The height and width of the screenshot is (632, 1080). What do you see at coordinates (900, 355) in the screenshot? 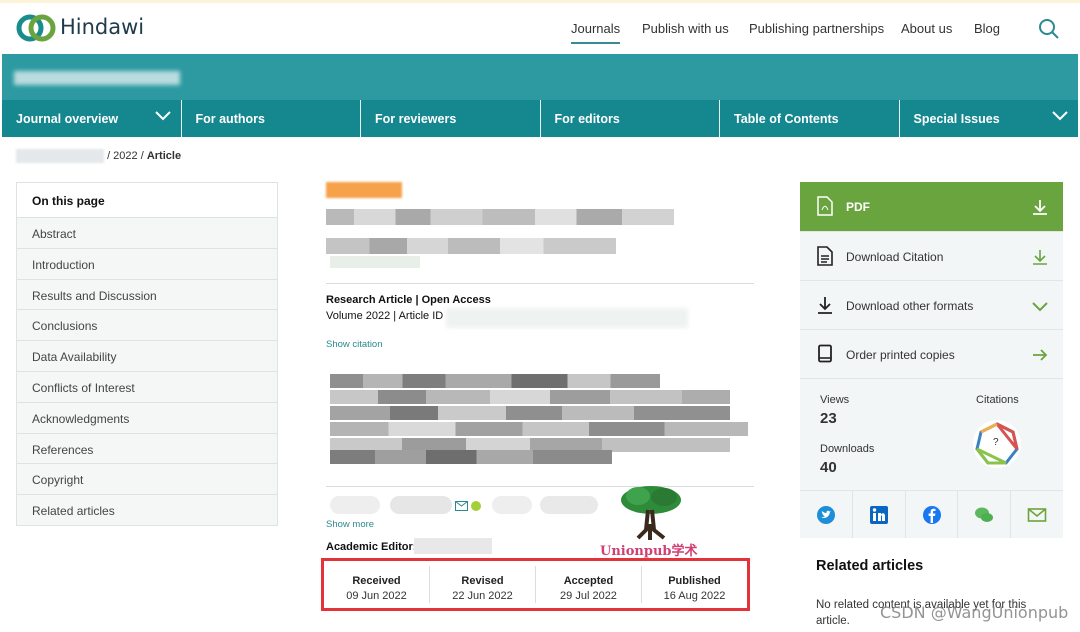
I see `action-label: Order printed copies` at bounding box center [900, 355].